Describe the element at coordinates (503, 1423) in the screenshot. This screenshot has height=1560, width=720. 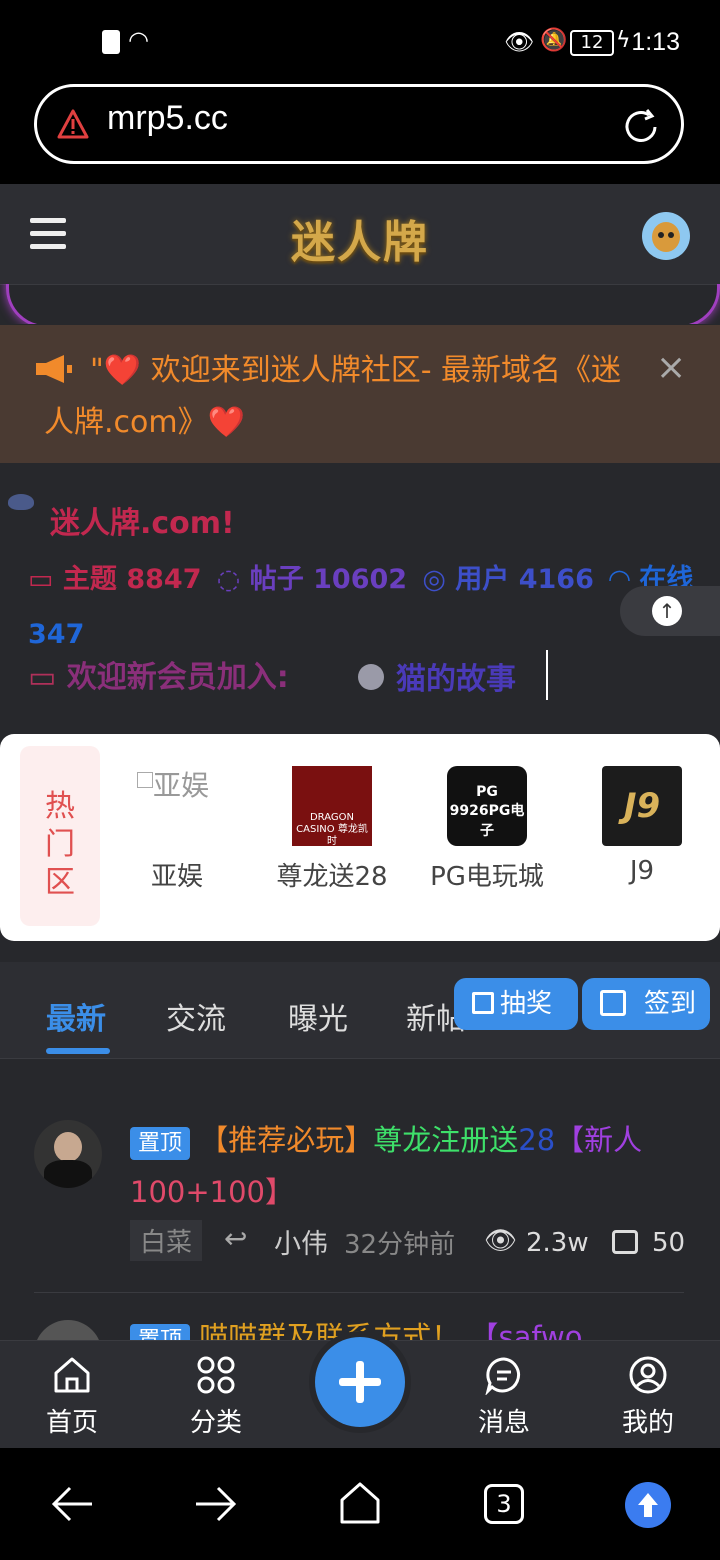
I see `nav-messages-label: 消息` at that location.